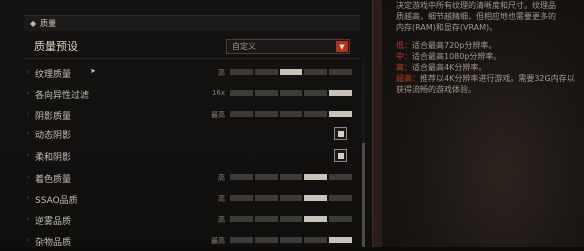  Describe the element at coordinates (441, 67) in the screenshot. I see `help-level-item: 高：适合最高4K分辨率。` at that location.